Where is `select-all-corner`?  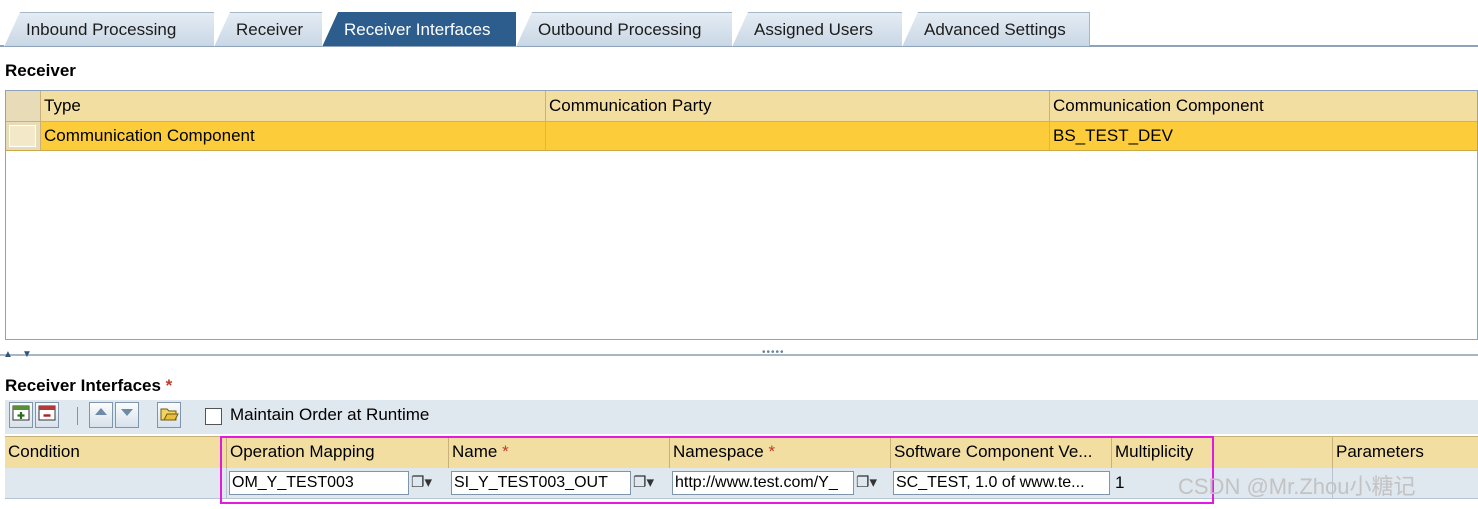 select-all-corner is located at coordinates (23, 106).